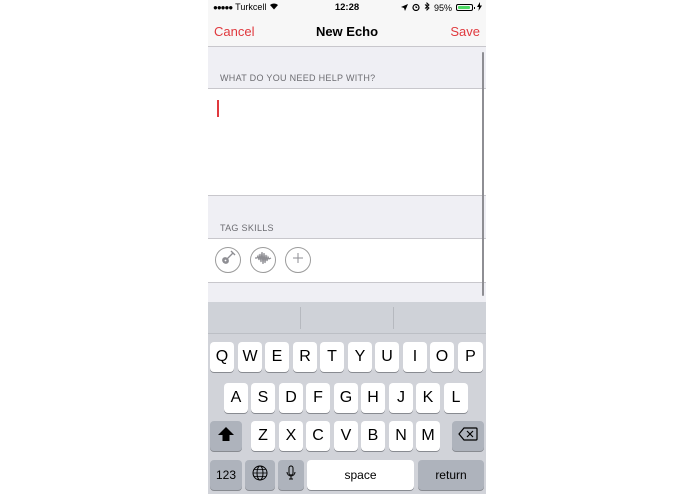 Image resolution: width=695 pixels, height=494 pixels. I want to click on key-s: S, so click(263, 398).